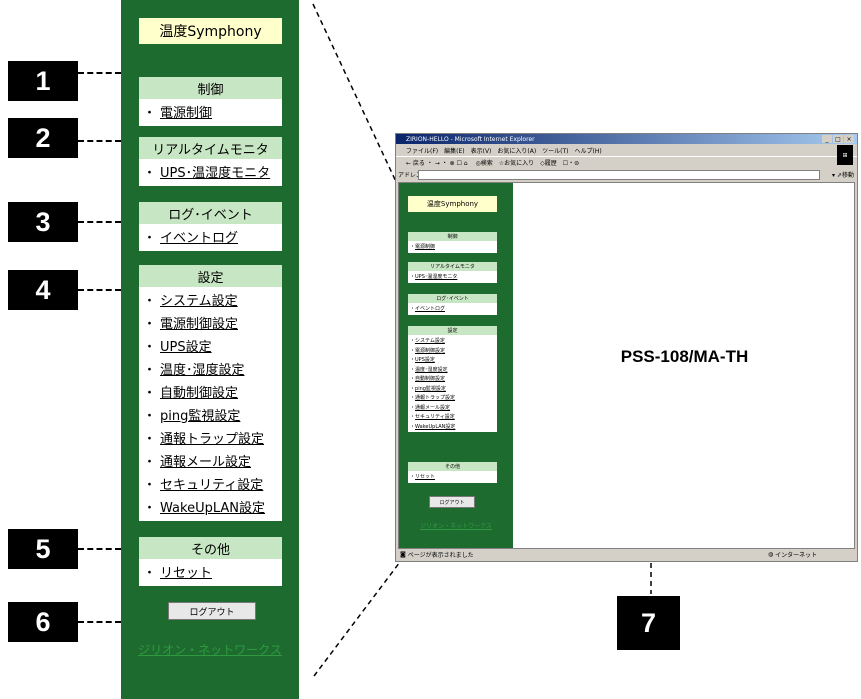  I want to click on windows-logo-icon: ⊞, so click(845, 155).